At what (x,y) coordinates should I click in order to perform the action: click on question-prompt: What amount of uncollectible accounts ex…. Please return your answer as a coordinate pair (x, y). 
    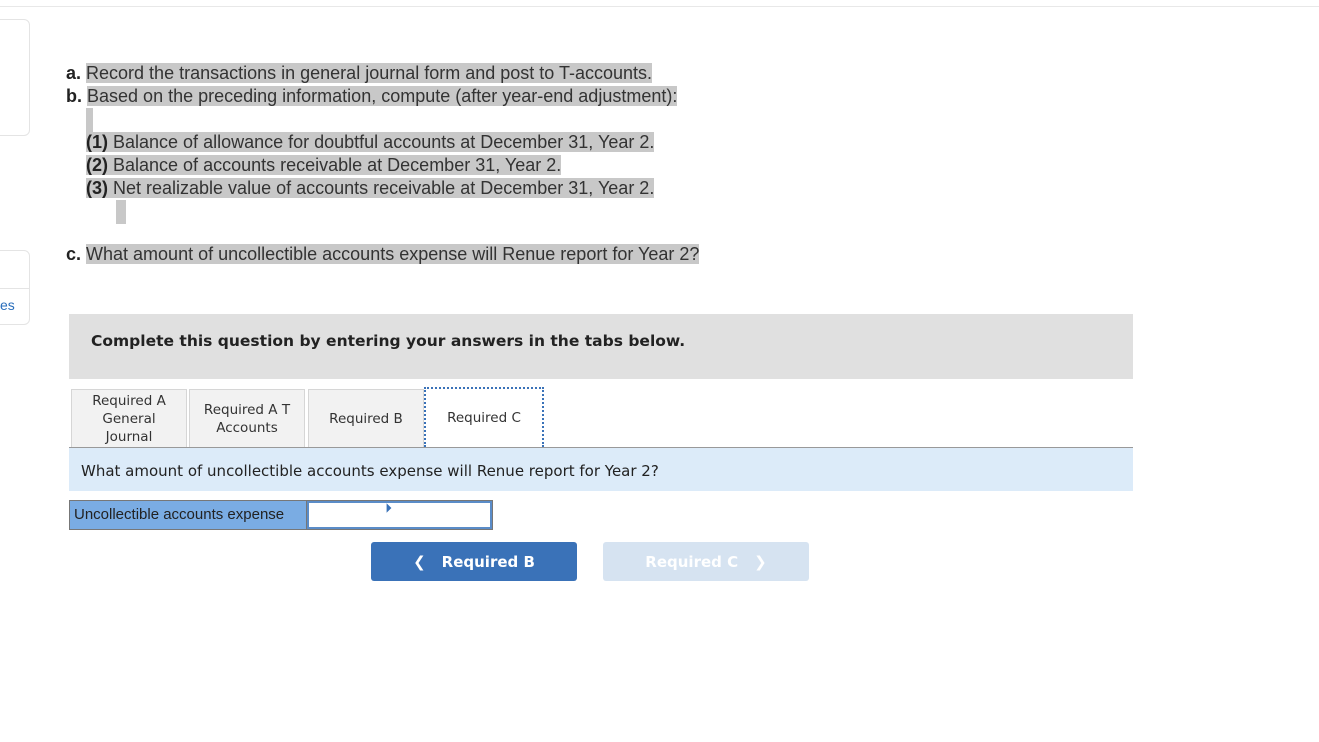
    Looking at the image, I should click on (601, 469).